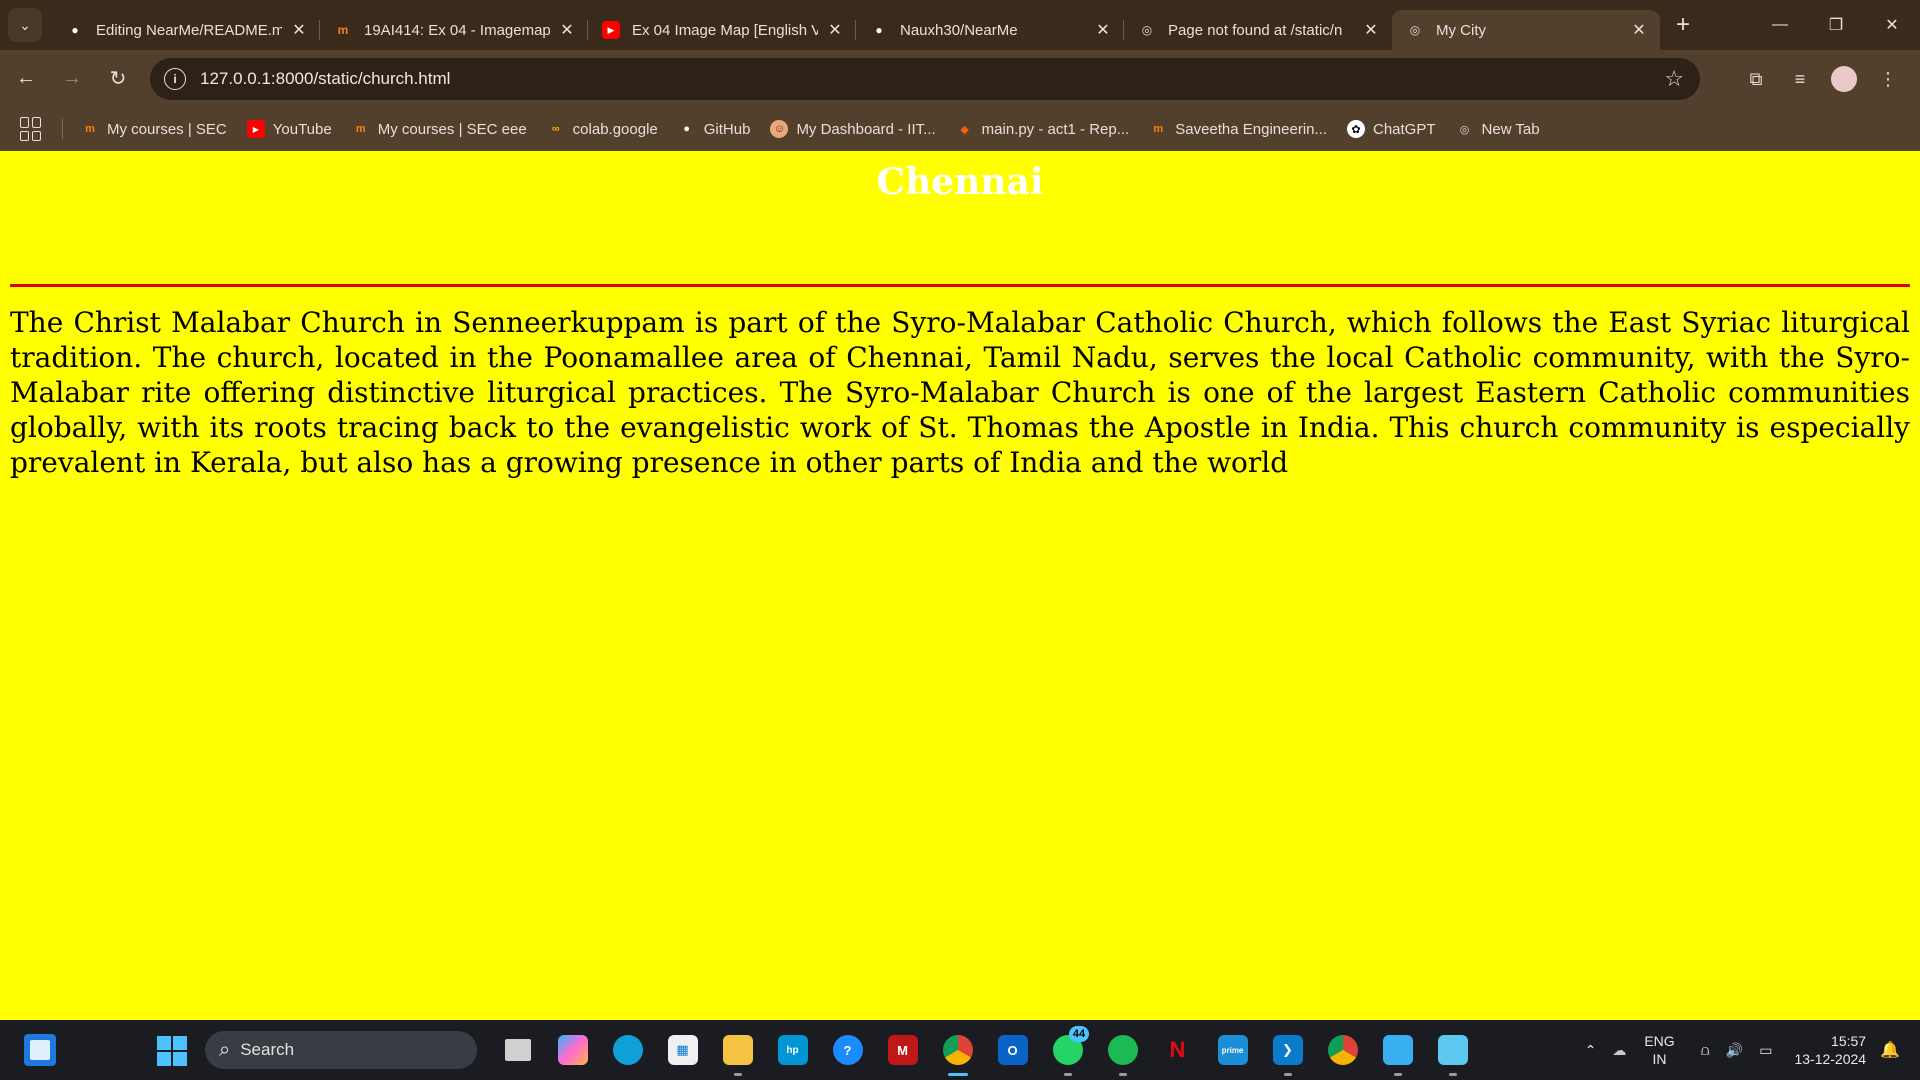  I want to click on clock: 15:57 13-12-2024, so click(1830, 1050).